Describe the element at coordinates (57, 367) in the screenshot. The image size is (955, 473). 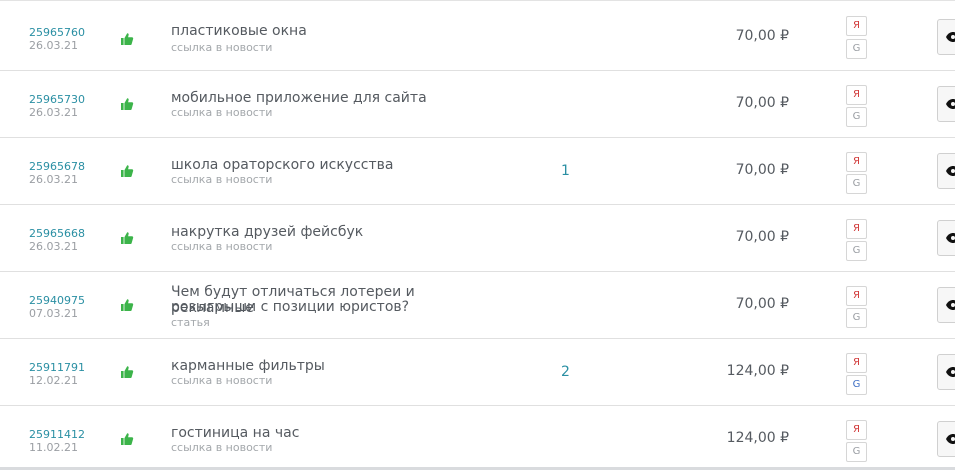
I see `order-id-link: 25911791` at that location.